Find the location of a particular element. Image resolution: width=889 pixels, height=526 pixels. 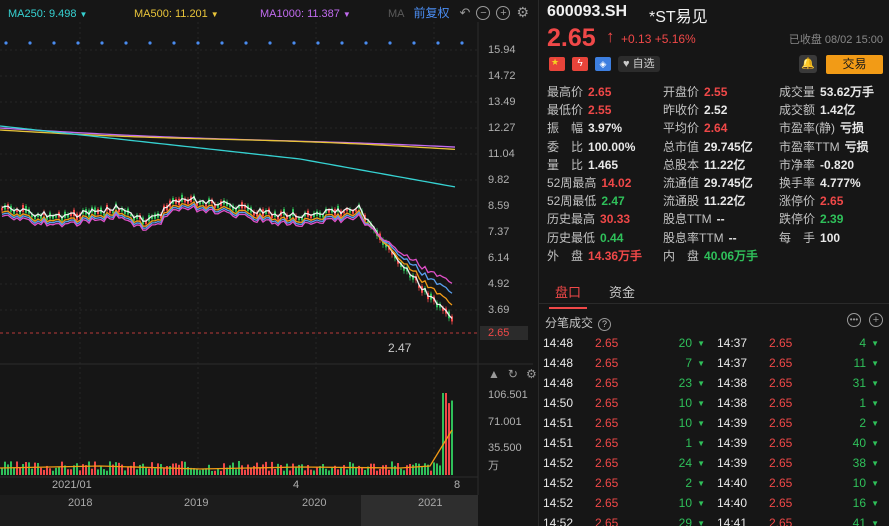

tab-capital: 资金 is located at coordinates (622, 291).